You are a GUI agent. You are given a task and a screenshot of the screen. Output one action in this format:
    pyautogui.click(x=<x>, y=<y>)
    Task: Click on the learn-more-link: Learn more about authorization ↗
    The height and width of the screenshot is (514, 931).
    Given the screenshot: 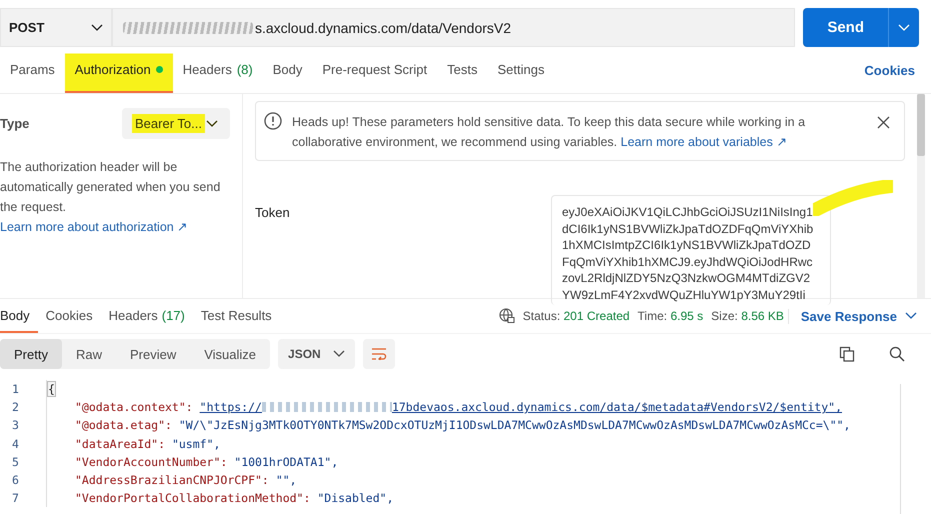 What is the action you would take?
    pyautogui.click(x=94, y=227)
    